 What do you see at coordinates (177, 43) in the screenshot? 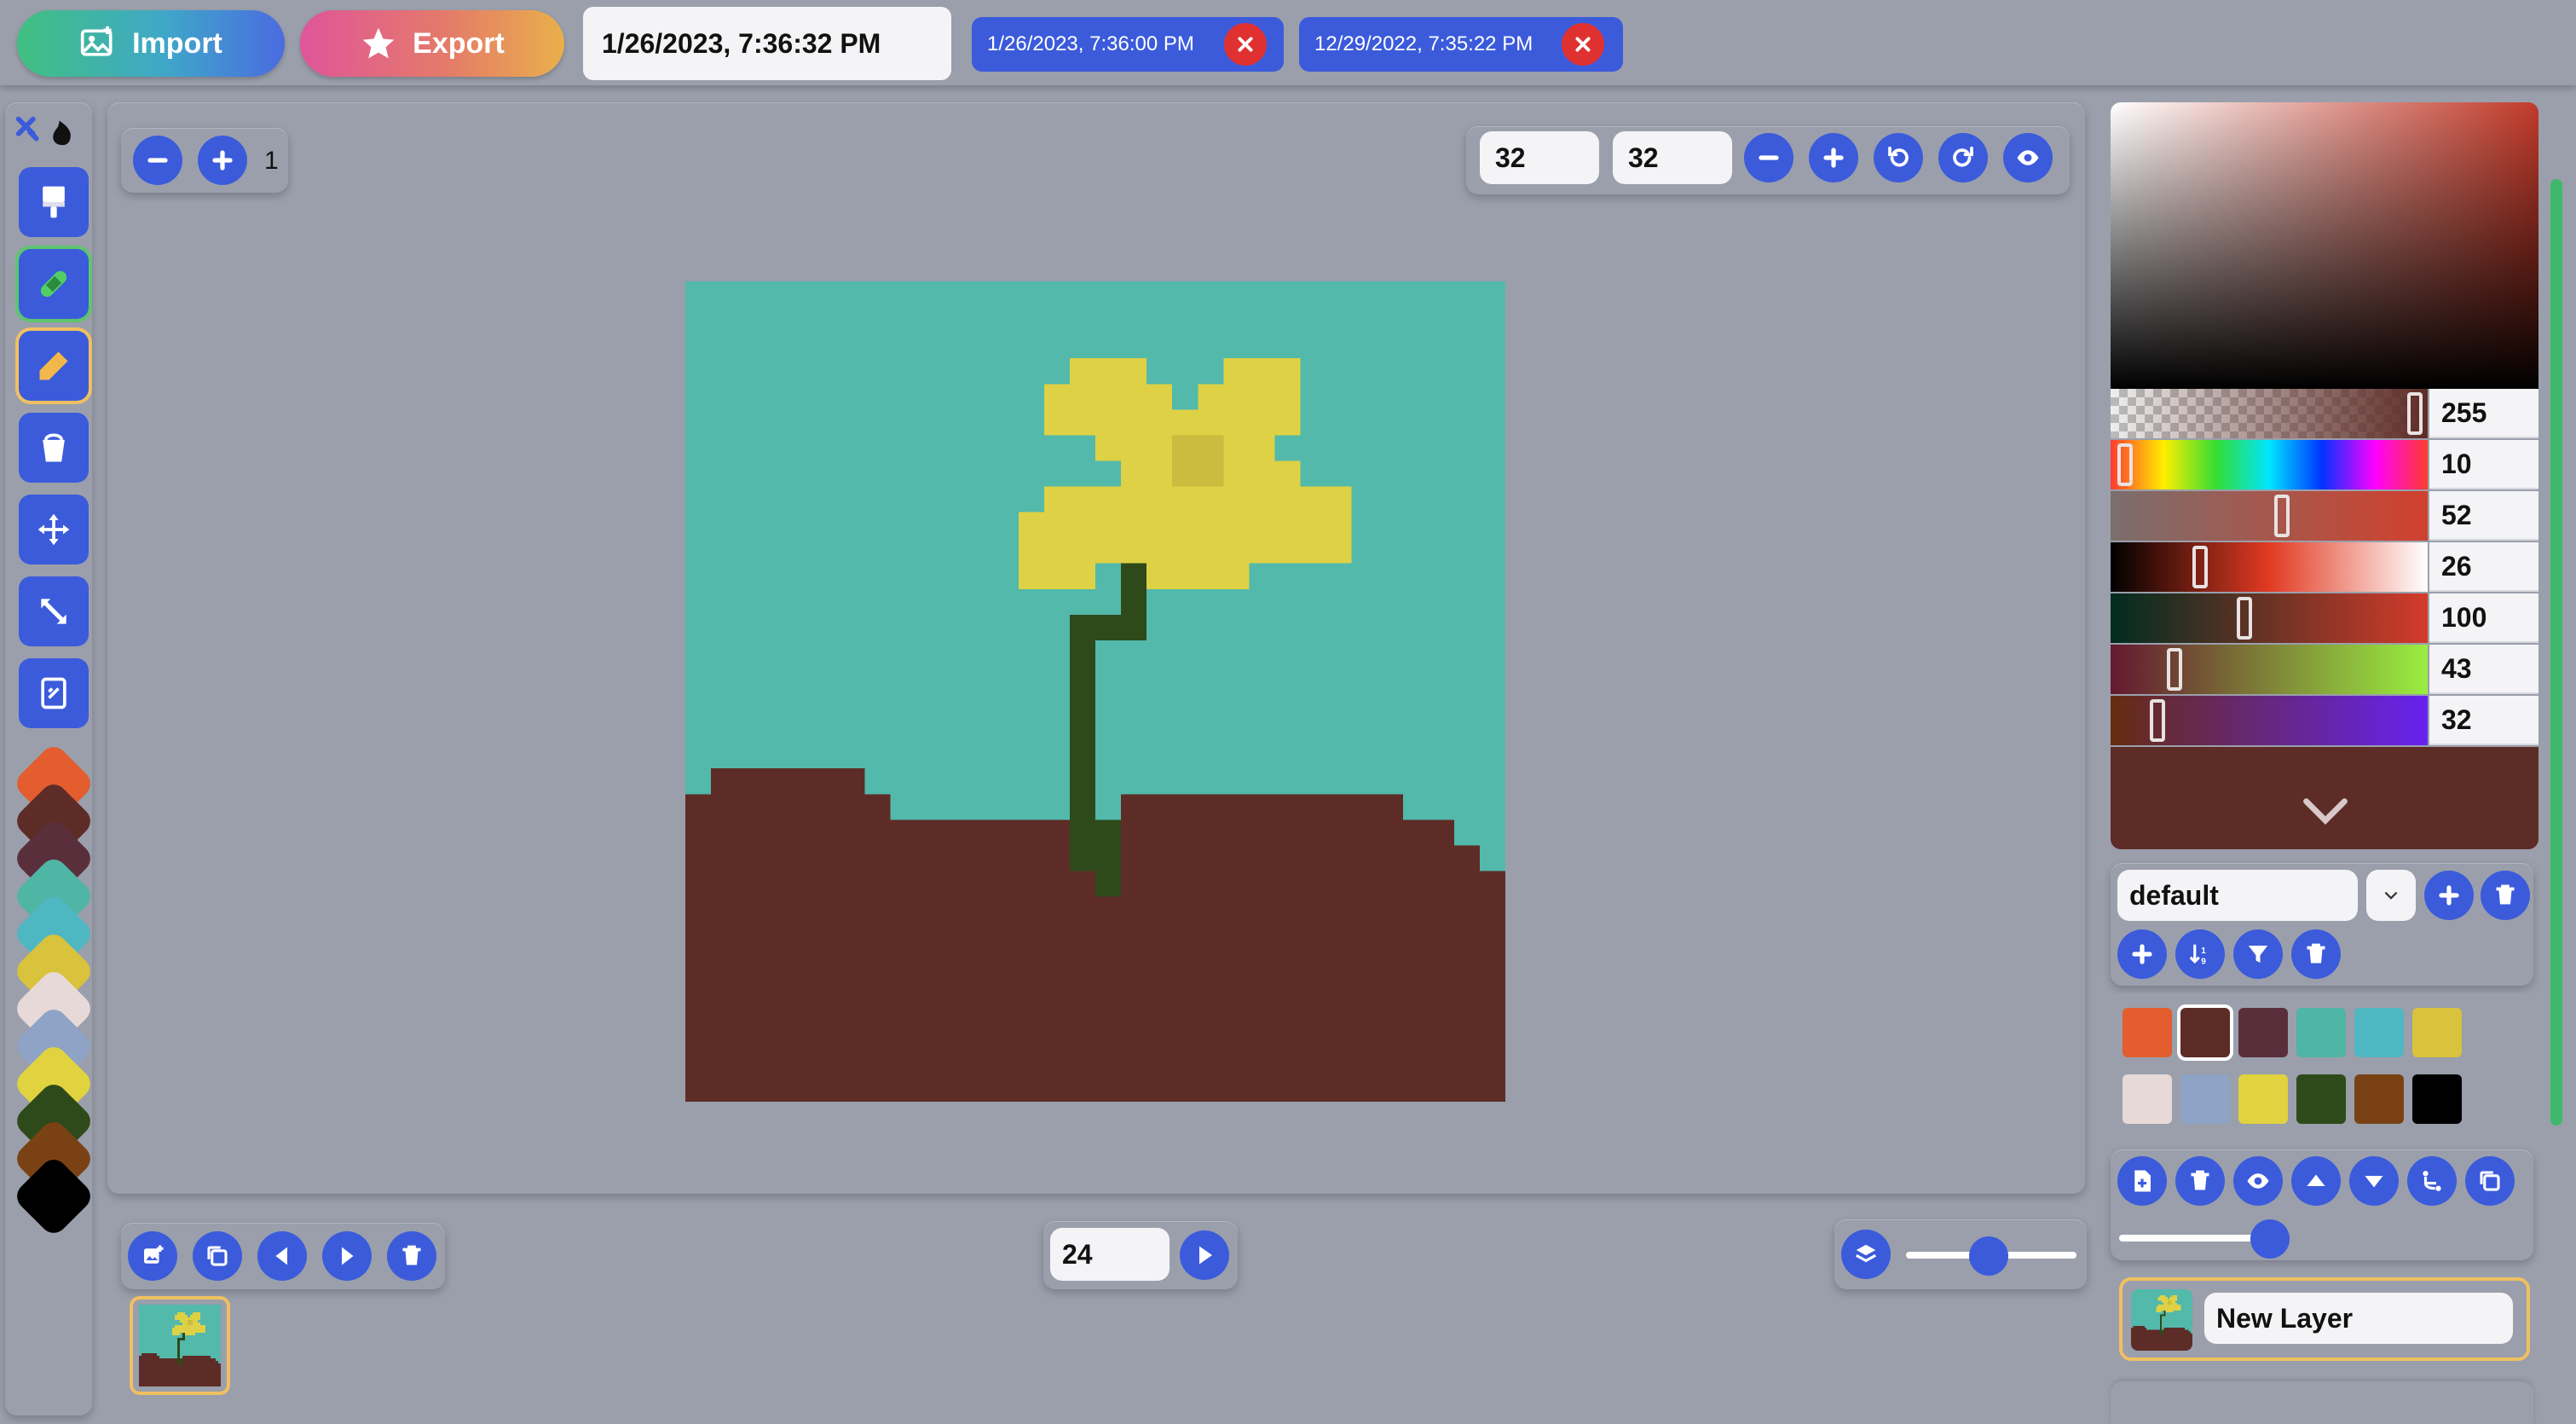
I see `import-label: Import` at bounding box center [177, 43].